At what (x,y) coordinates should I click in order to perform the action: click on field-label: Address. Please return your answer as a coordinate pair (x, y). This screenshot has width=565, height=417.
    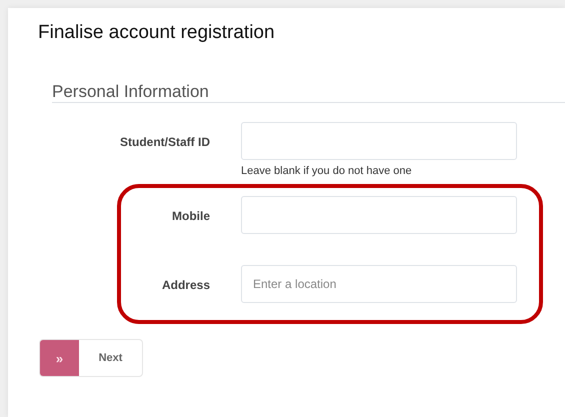
    Looking at the image, I should click on (186, 285).